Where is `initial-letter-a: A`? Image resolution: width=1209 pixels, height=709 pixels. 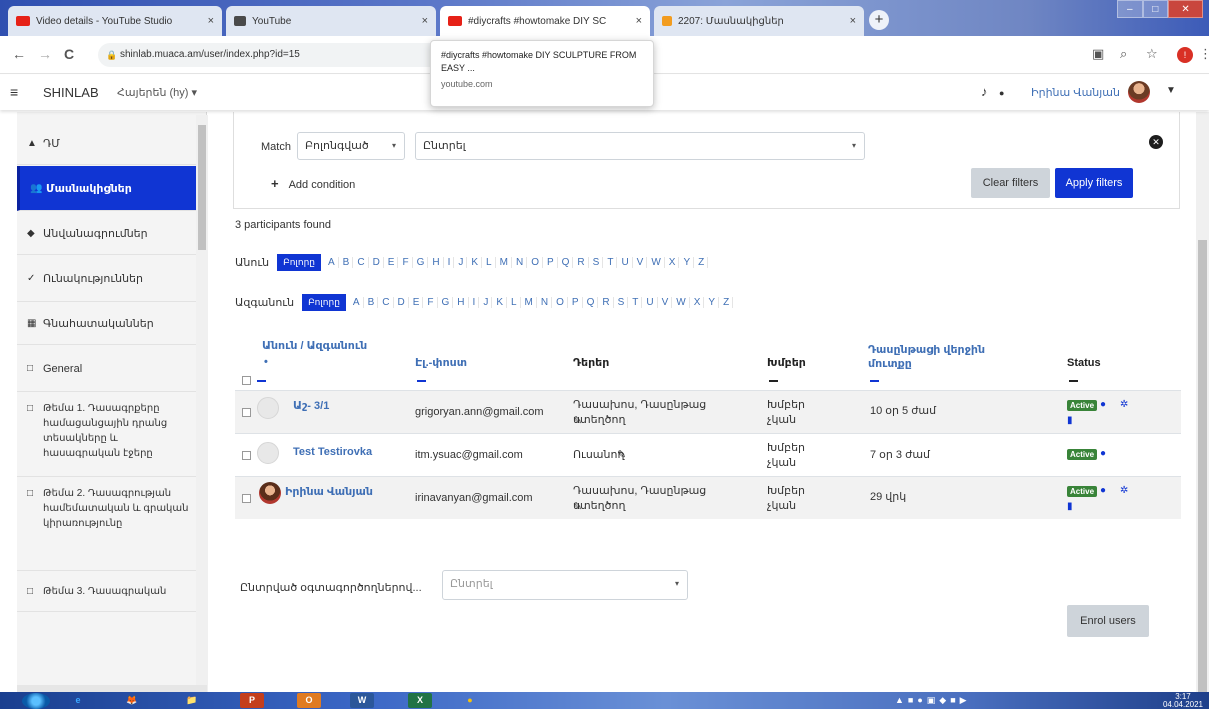
initial-letter-a: A is located at coordinates (332, 262).